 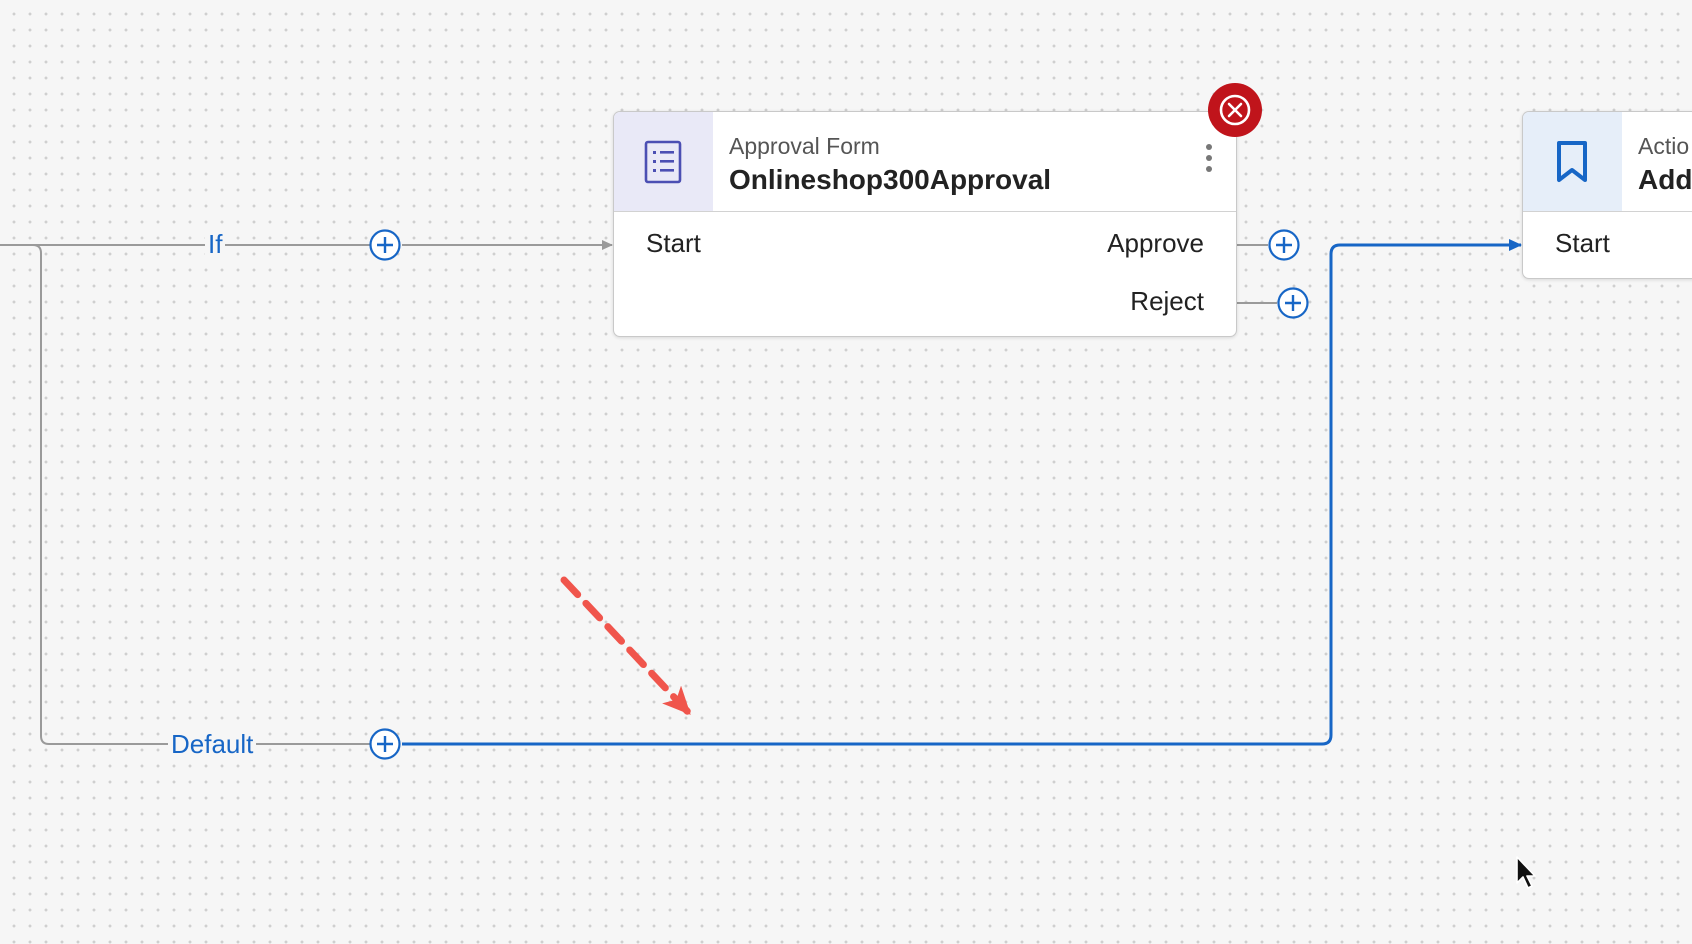 I want to click on node-menu-icon, so click(x=1209, y=161).